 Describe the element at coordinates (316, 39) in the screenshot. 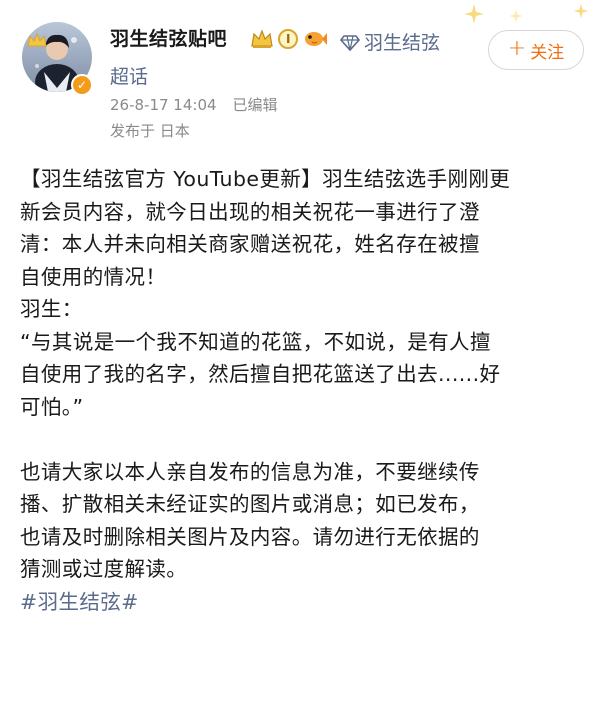

I see `fish-badge-icon` at that location.